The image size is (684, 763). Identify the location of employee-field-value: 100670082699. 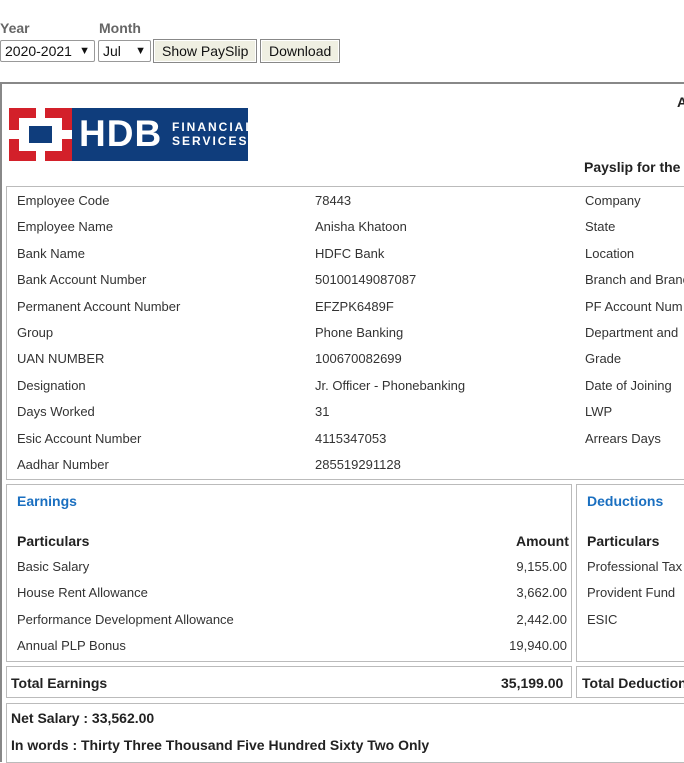
(358, 359).